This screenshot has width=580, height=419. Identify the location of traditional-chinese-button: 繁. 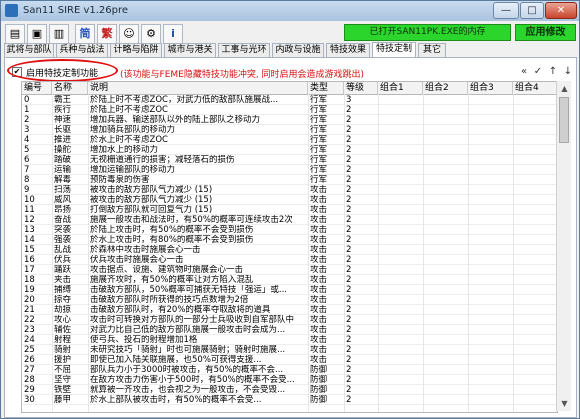
(107, 34).